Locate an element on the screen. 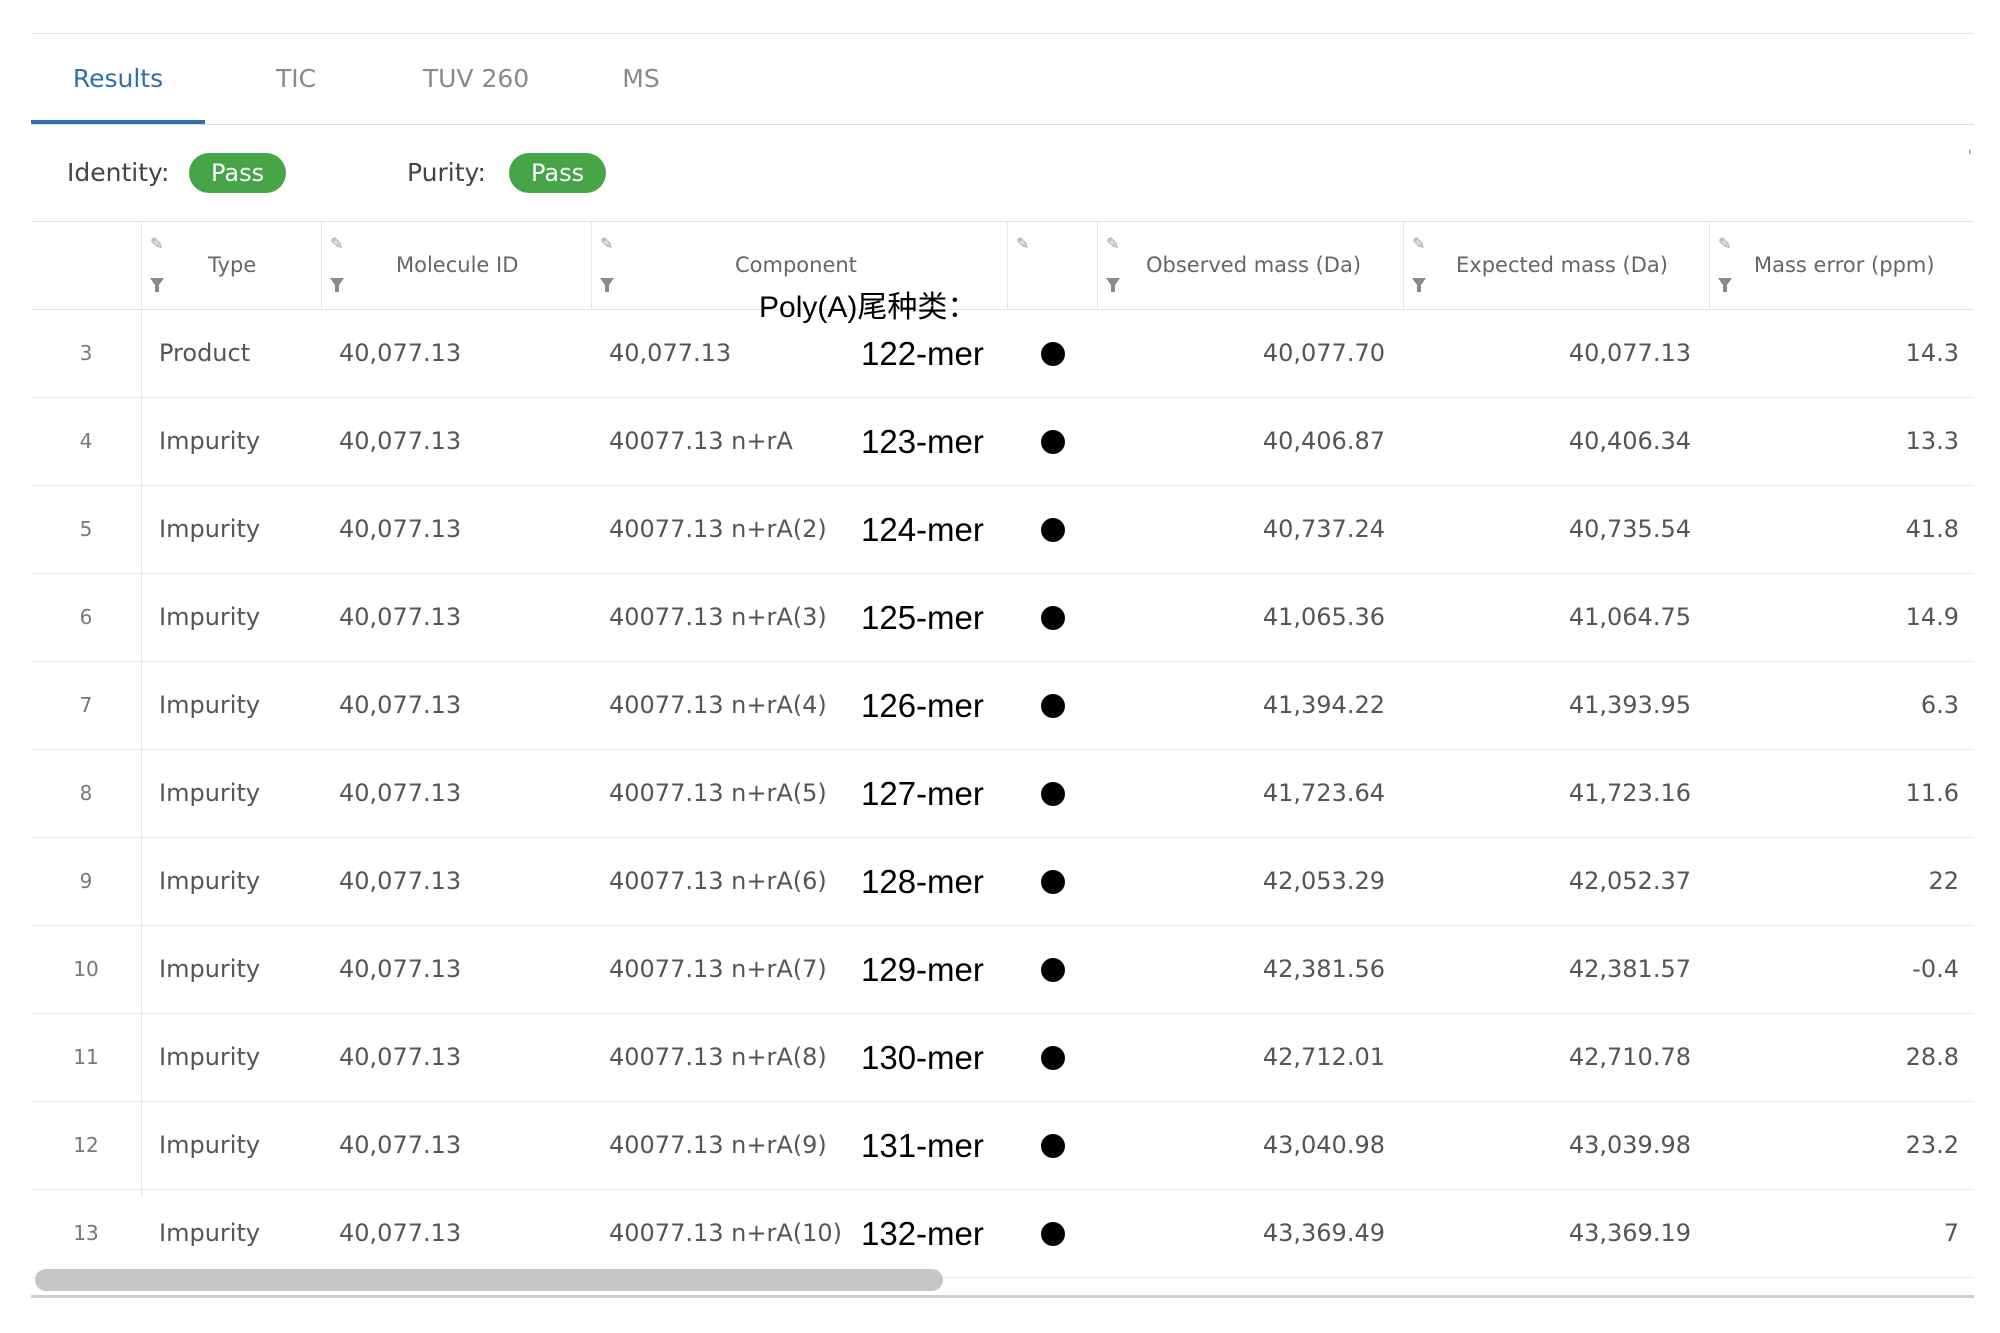  cell-mass-error: 7 is located at coordinates (1951, 1233).